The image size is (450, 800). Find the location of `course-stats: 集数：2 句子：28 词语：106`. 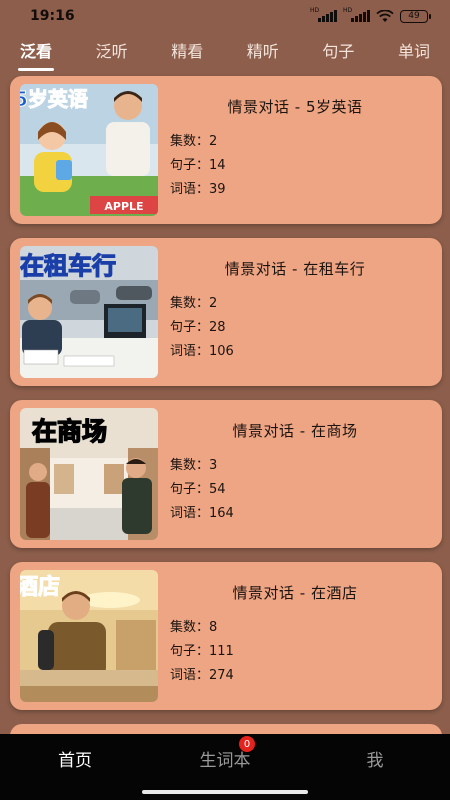

course-stats: 集数：2 句子：28 词语：106 is located at coordinates (202, 328).